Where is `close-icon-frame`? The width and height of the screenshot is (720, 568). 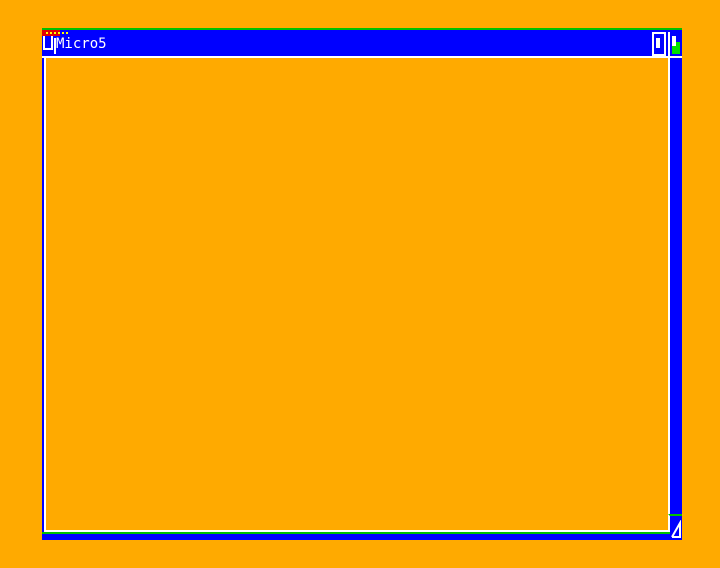
close-icon-frame is located at coordinates (48, 43).